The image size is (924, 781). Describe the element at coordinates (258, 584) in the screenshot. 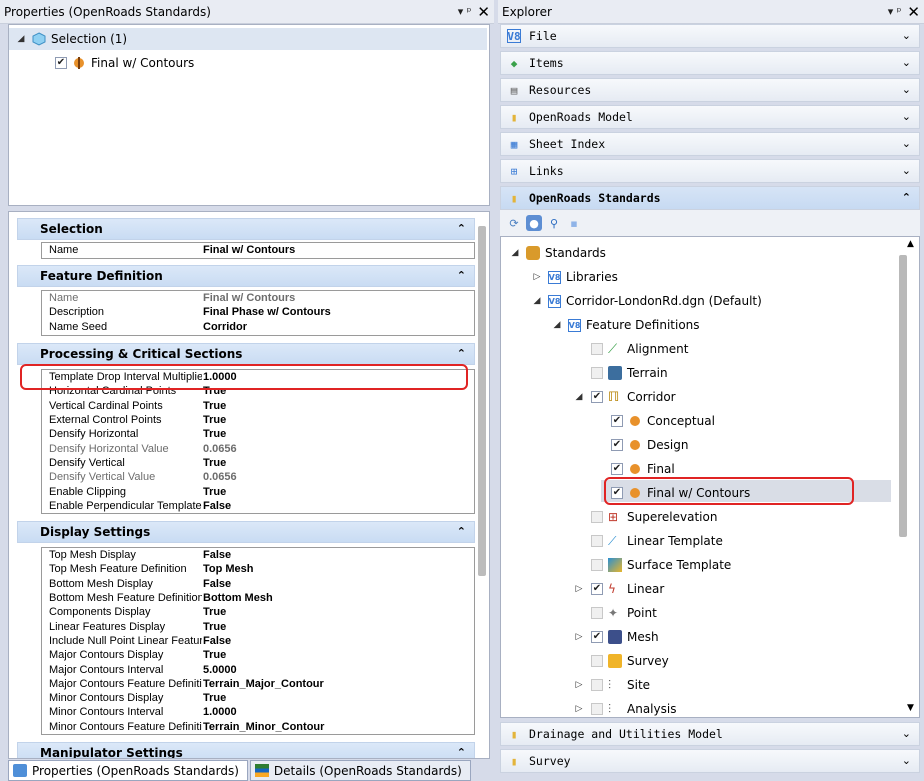

I see `property-row: Bottom Mesh Display False` at that location.